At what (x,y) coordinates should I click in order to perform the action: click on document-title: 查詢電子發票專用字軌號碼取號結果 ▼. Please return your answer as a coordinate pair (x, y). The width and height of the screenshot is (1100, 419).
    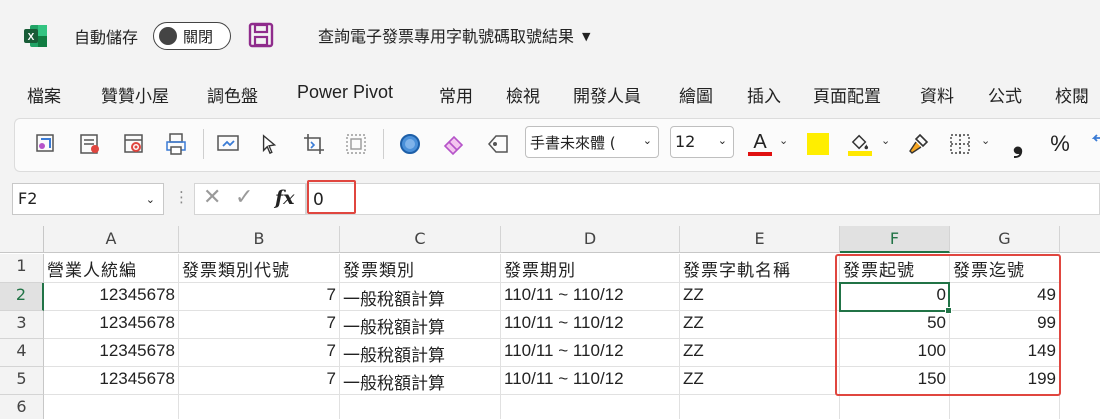
    Looking at the image, I should click on (454, 35).